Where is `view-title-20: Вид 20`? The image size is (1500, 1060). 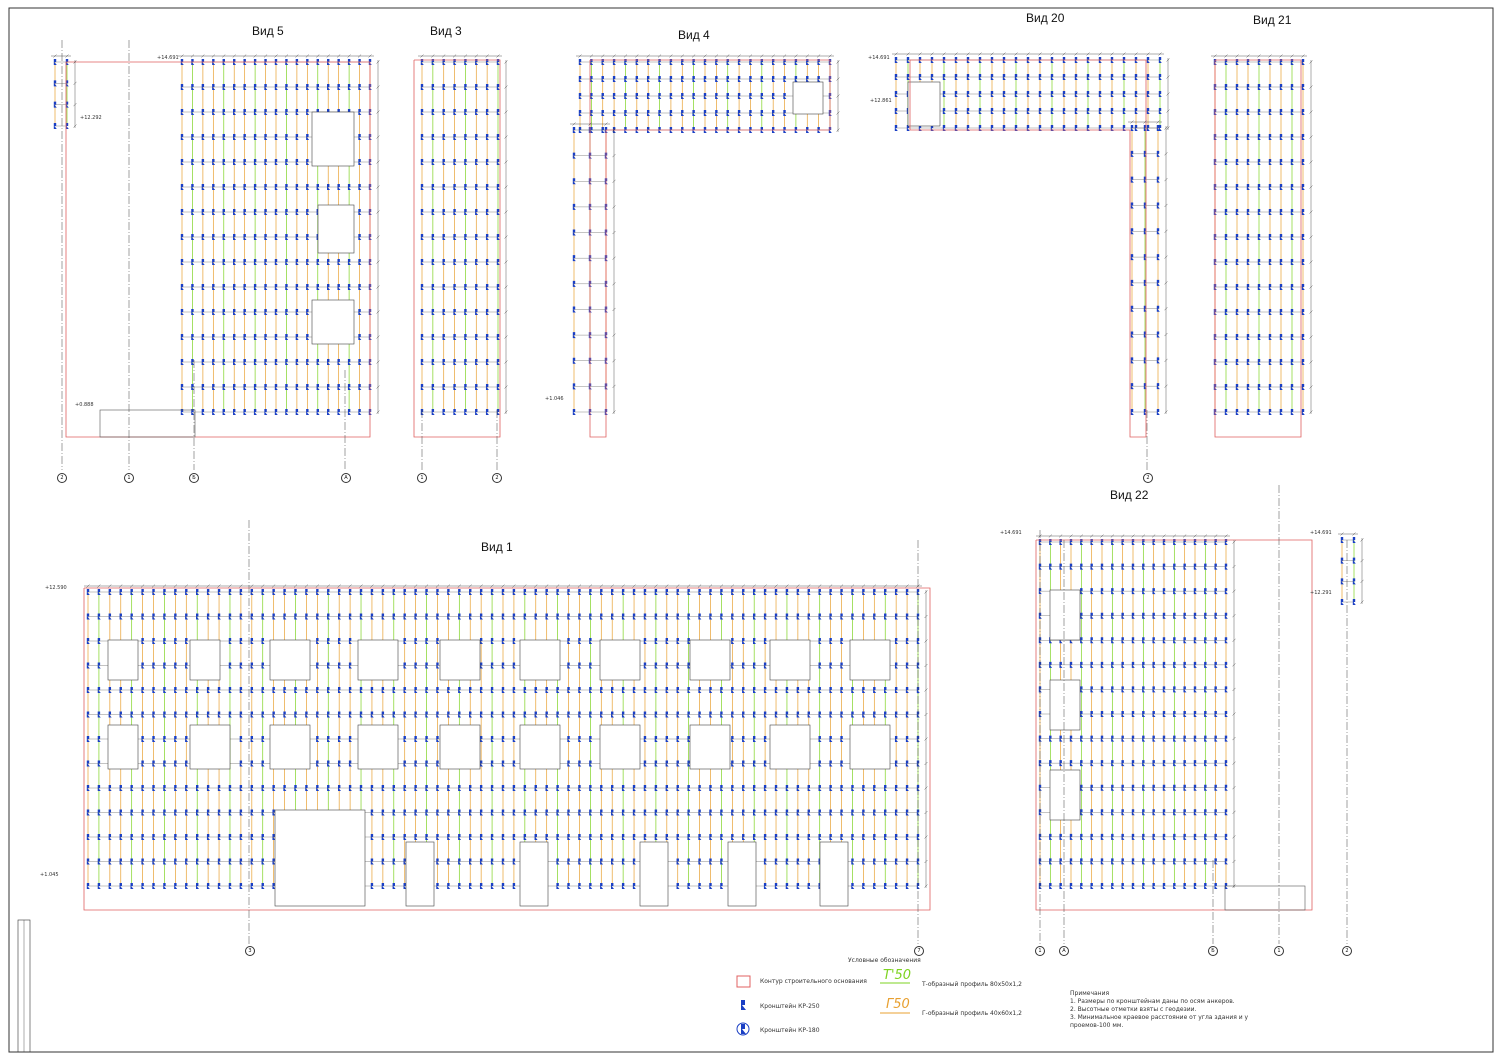 view-title-20: Вид 20 is located at coordinates (1045, 18).